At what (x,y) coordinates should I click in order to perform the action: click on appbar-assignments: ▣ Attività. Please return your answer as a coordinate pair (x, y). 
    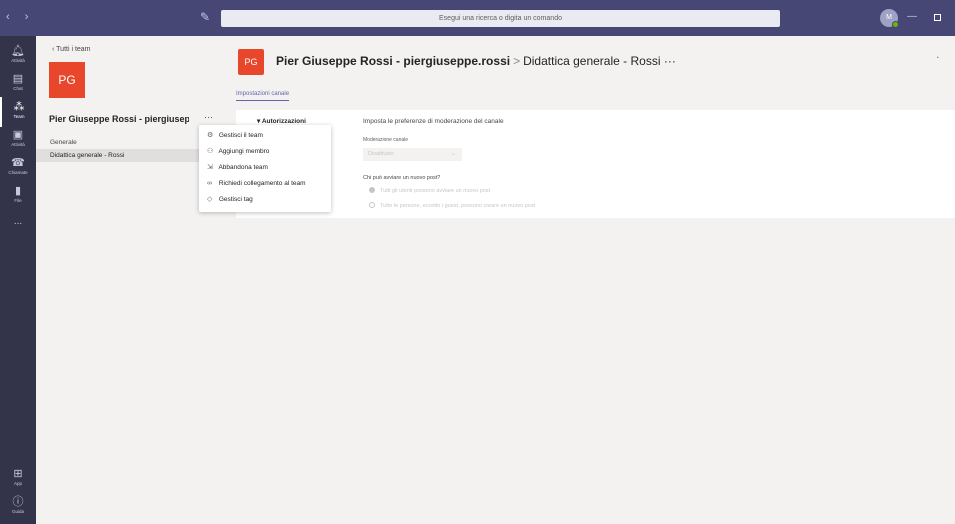
    Looking at the image, I should click on (18, 140).